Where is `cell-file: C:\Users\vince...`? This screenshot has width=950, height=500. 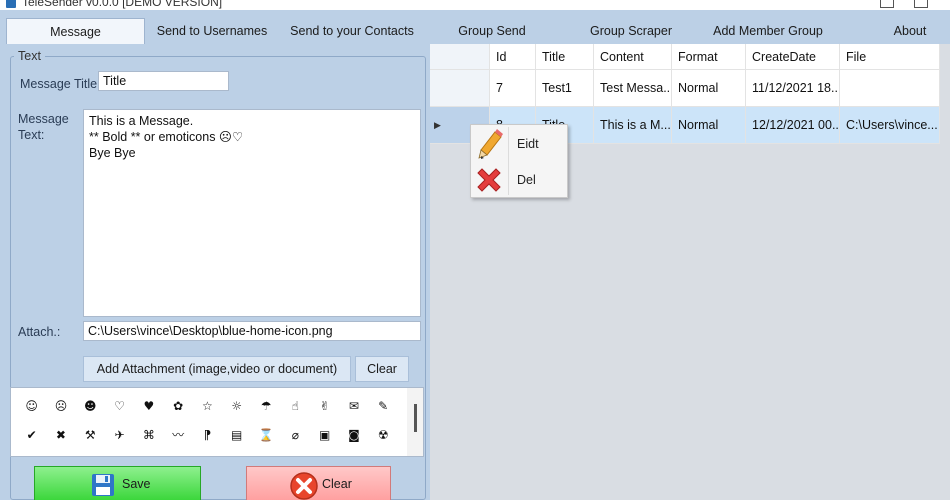
cell-file: C:\Users\vince... is located at coordinates (890, 125).